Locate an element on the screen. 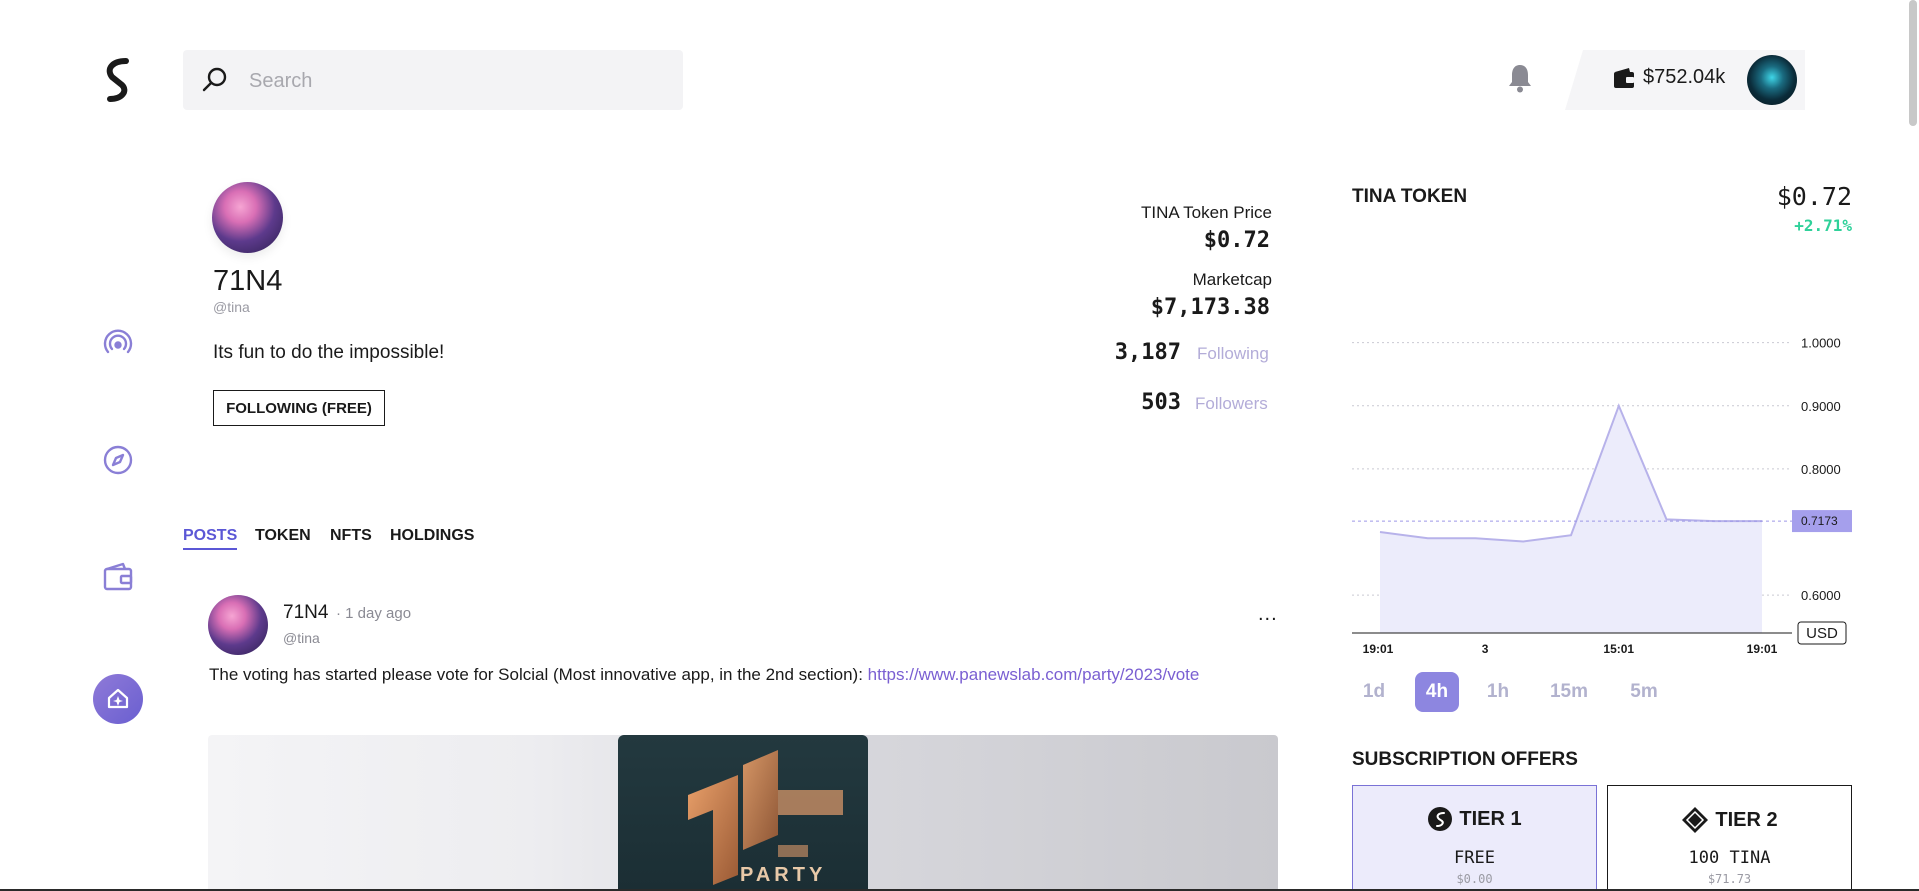 Image resolution: width=1919 pixels, height=891 pixels. timeframe-1h: 1h is located at coordinates (1498, 692).